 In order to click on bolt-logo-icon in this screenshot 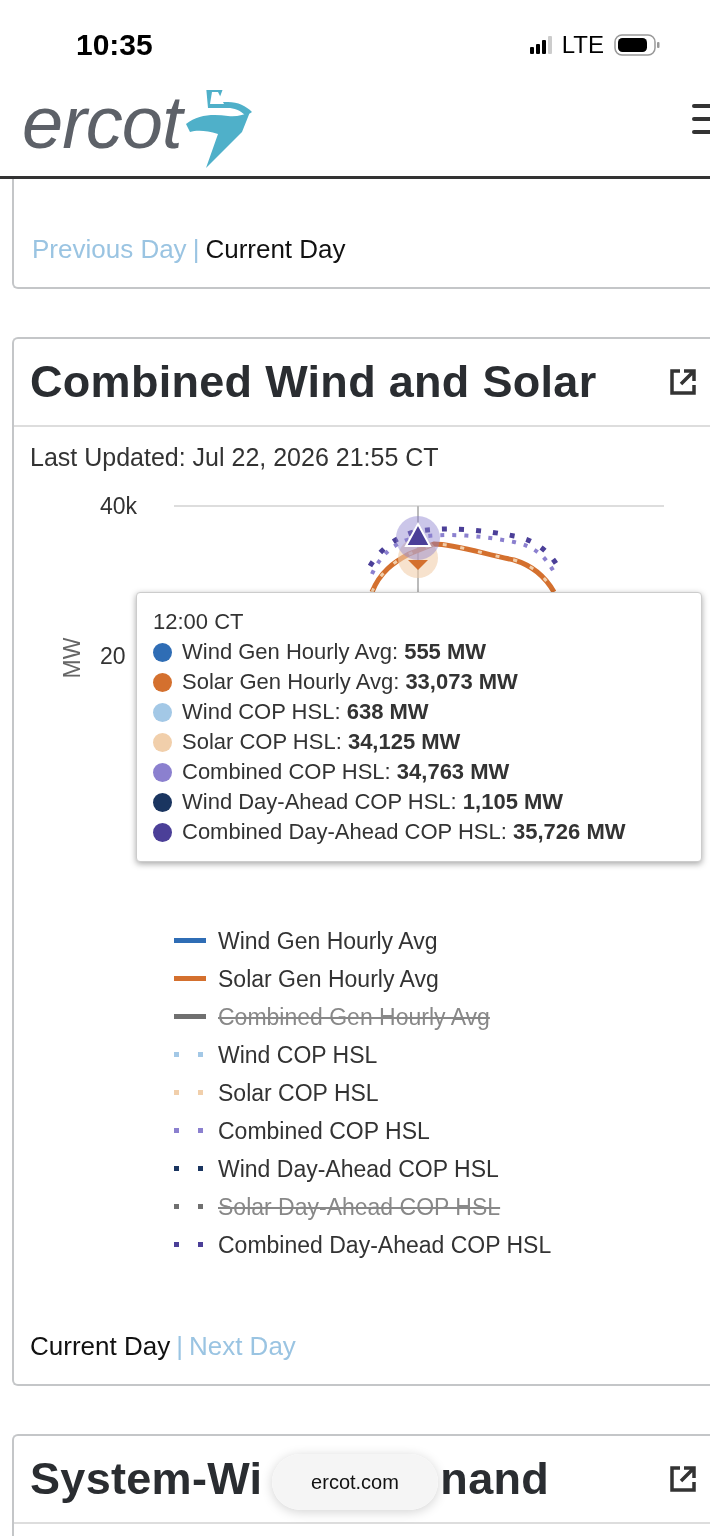, I will do `click(218, 130)`.